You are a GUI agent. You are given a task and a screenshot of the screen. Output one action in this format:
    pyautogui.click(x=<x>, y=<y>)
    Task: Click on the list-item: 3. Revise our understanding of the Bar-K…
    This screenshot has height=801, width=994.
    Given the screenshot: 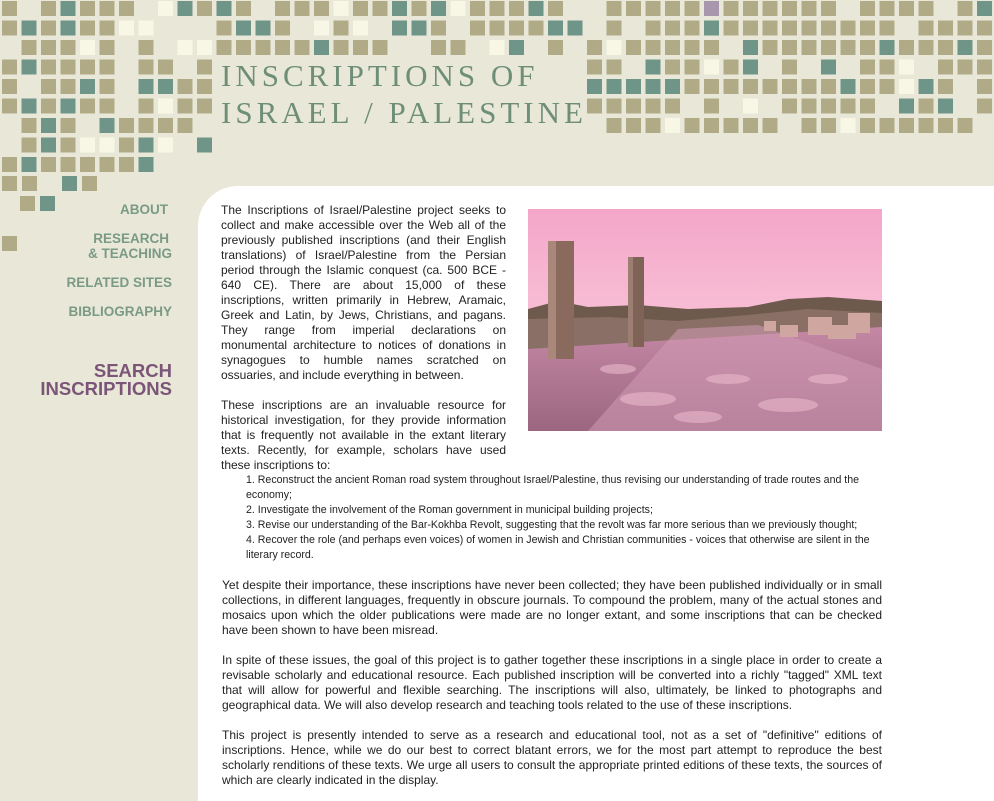 What is the action you would take?
    pyautogui.click(x=552, y=525)
    